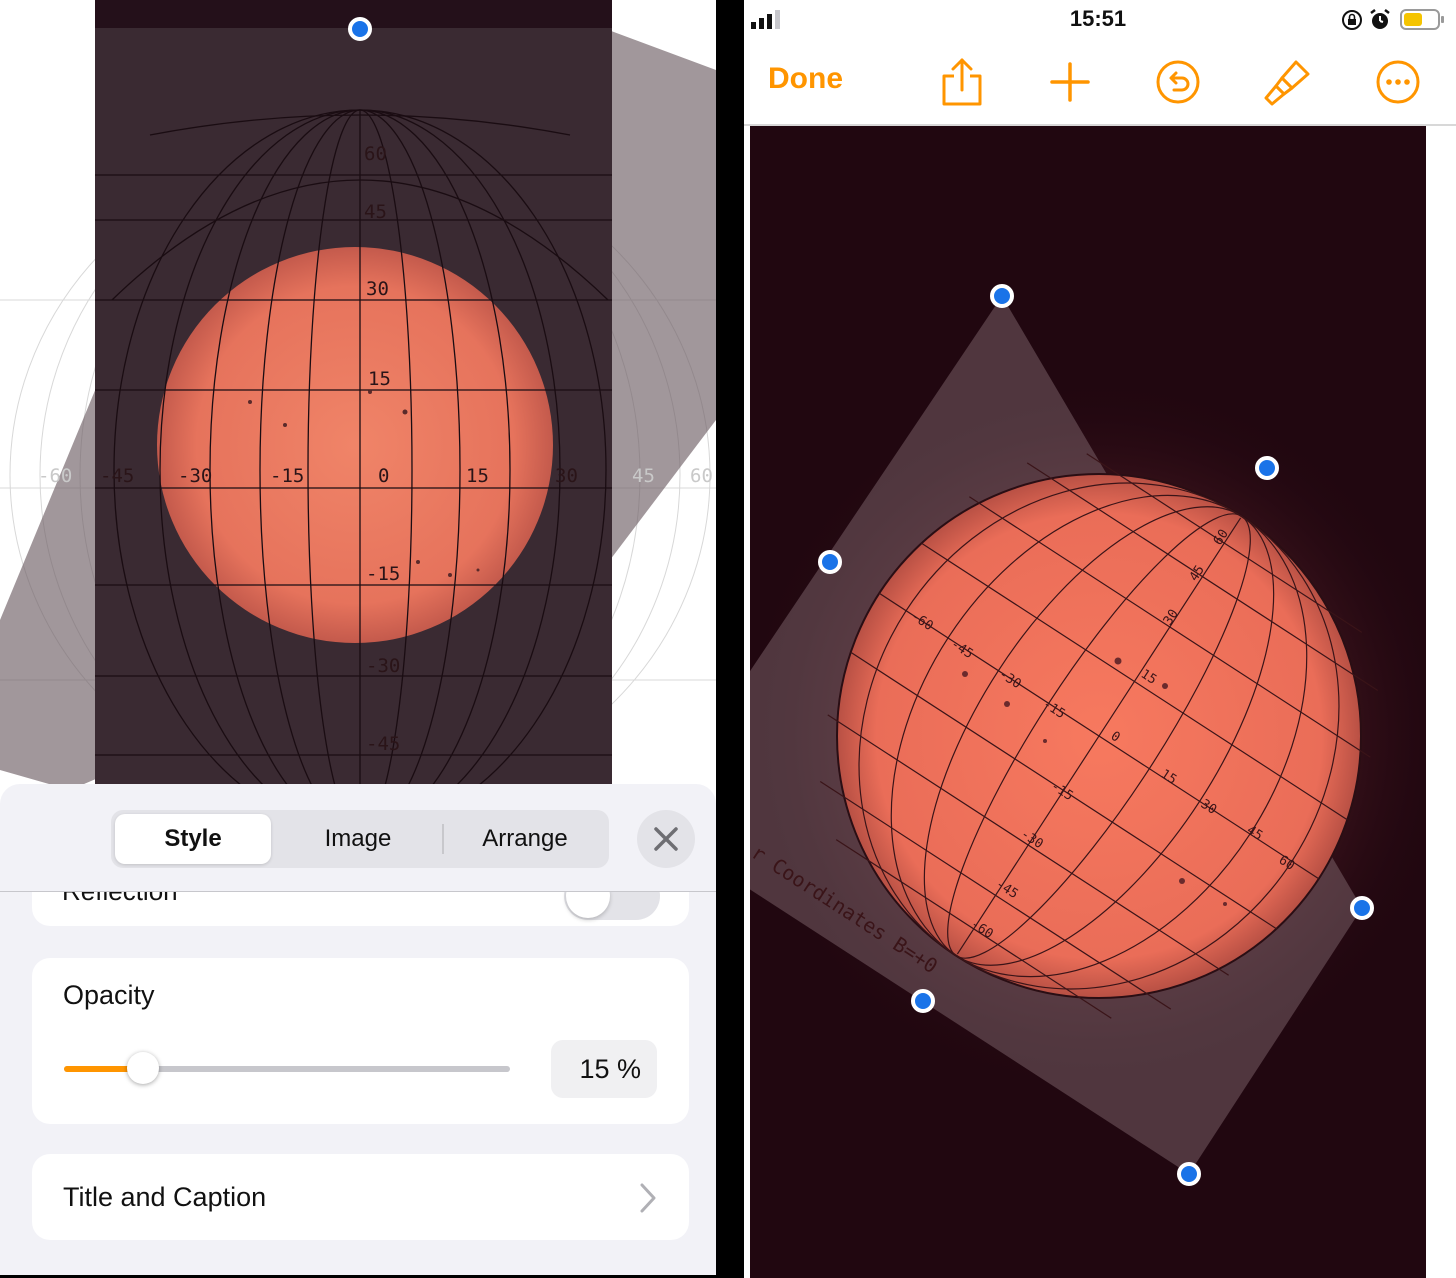 The height and width of the screenshot is (1278, 1456). Describe the element at coordinates (195, 476) in the screenshot. I see `lon-label: -30` at that location.